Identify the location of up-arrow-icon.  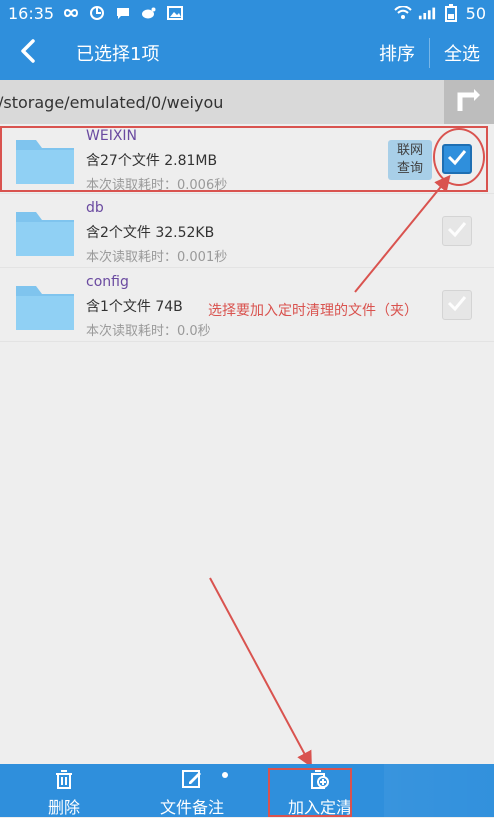
(469, 102).